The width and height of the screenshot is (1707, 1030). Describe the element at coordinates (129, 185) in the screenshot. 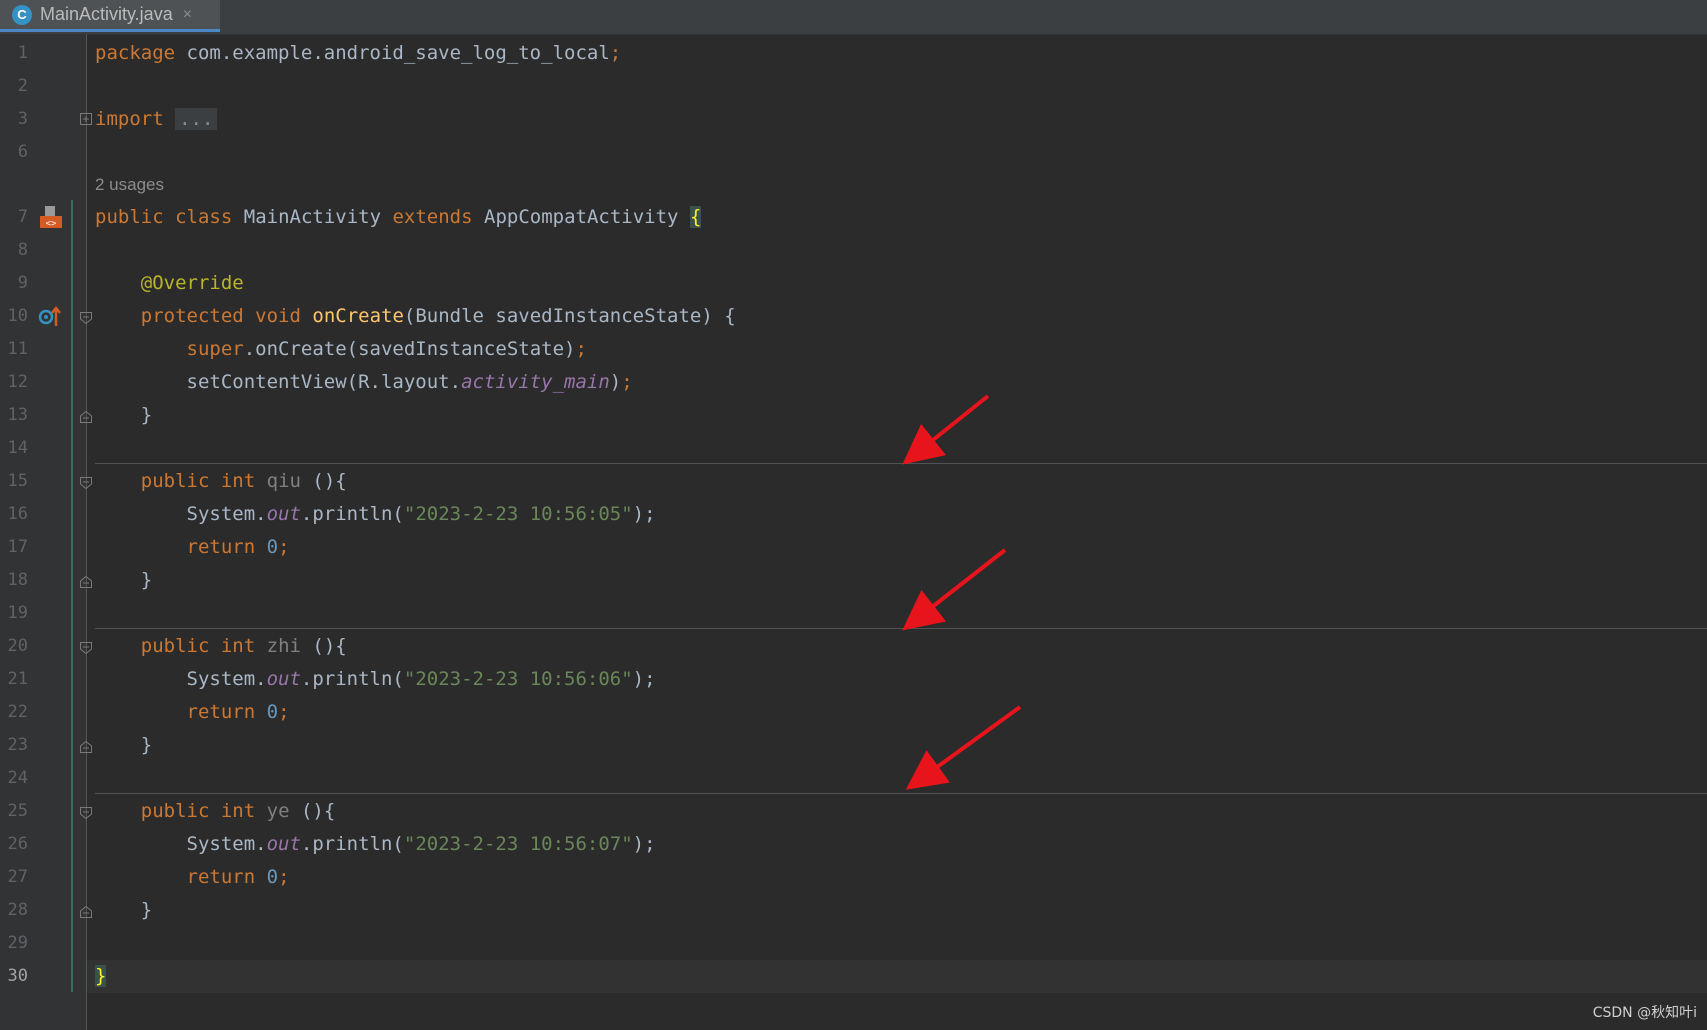

I see `usages-hint: 2 usages` at that location.